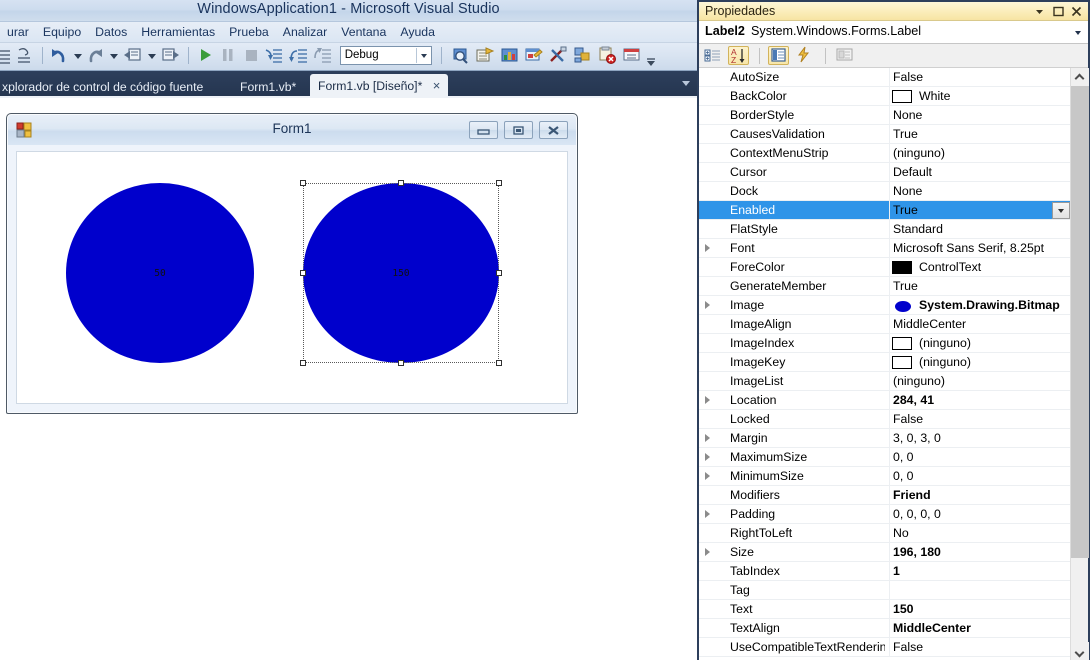 Image resolution: width=1090 pixels, height=660 pixels. What do you see at coordinates (152, 57) in the screenshot?
I see `navigate-dropdown-icon` at bounding box center [152, 57].